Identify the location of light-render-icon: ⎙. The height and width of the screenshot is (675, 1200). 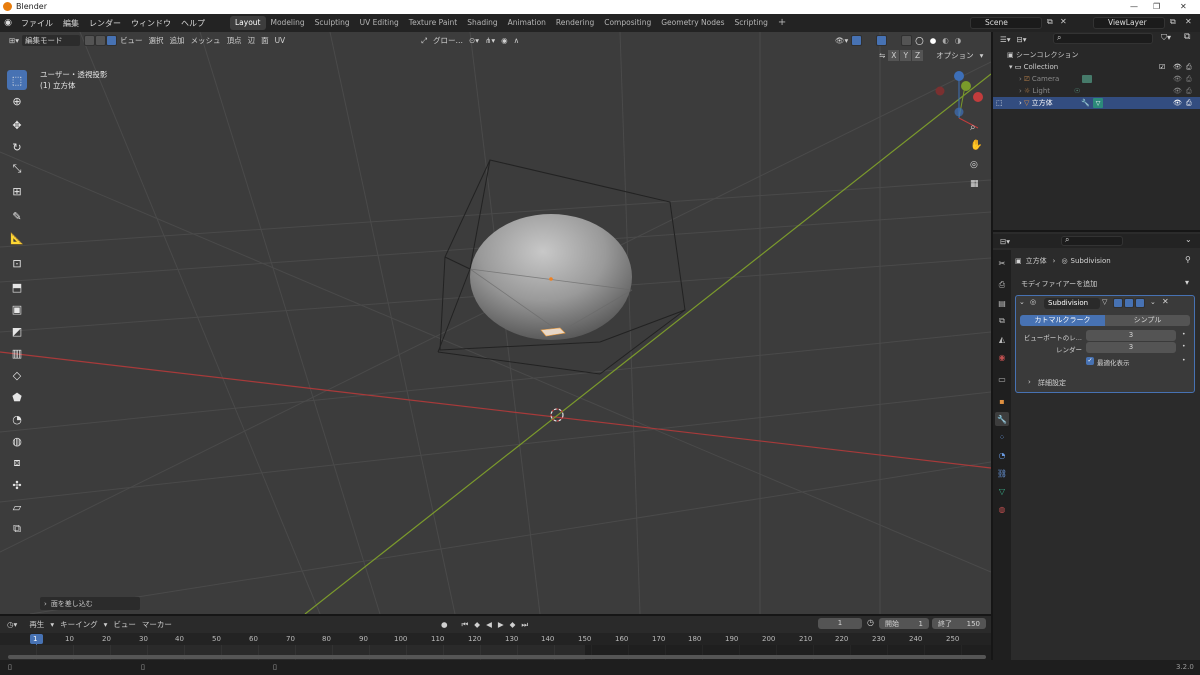
(1189, 91).